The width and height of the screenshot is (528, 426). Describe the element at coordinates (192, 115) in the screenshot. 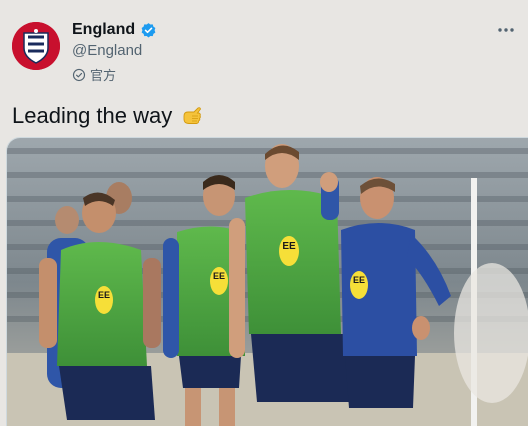

I see `pointing-hand-emoji-icon` at that location.